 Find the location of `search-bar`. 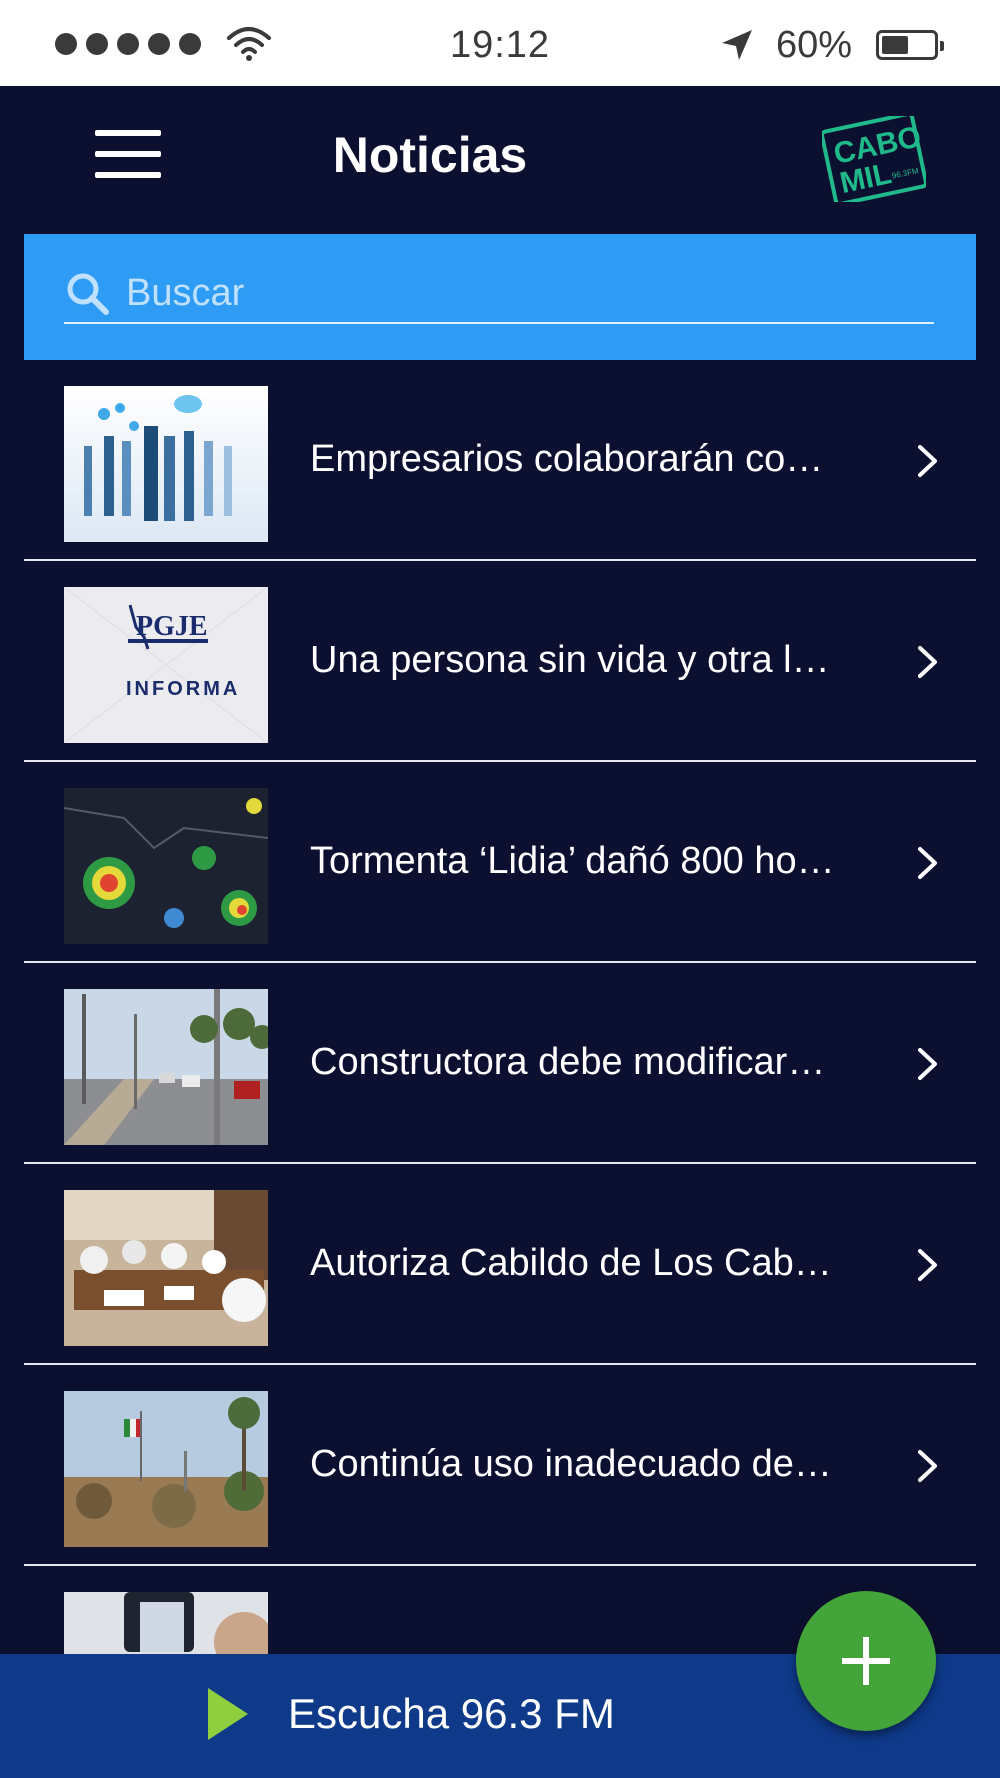

search-bar is located at coordinates (500, 297).